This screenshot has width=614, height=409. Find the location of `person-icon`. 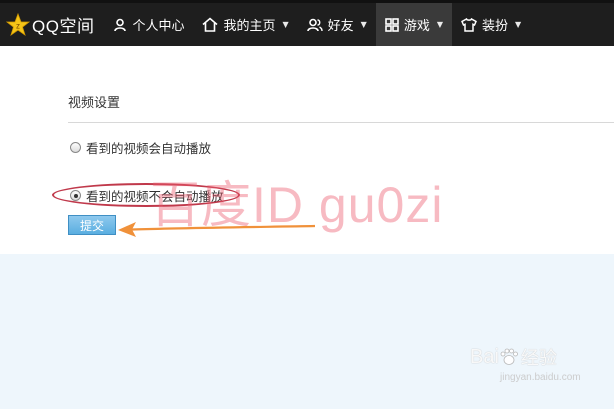

person-icon is located at coordinates (120, 24).